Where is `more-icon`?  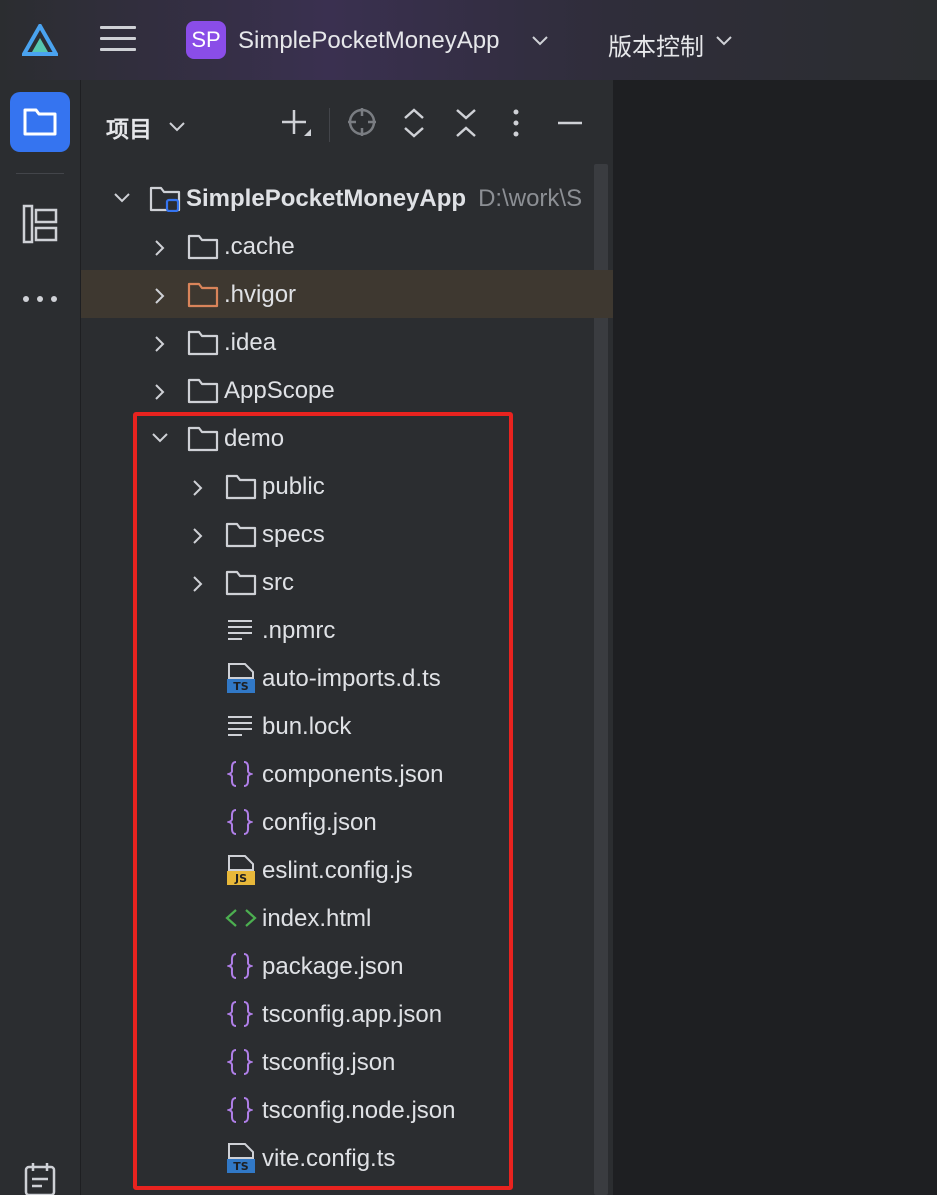
more-icon is located at coordinates (40, 299).